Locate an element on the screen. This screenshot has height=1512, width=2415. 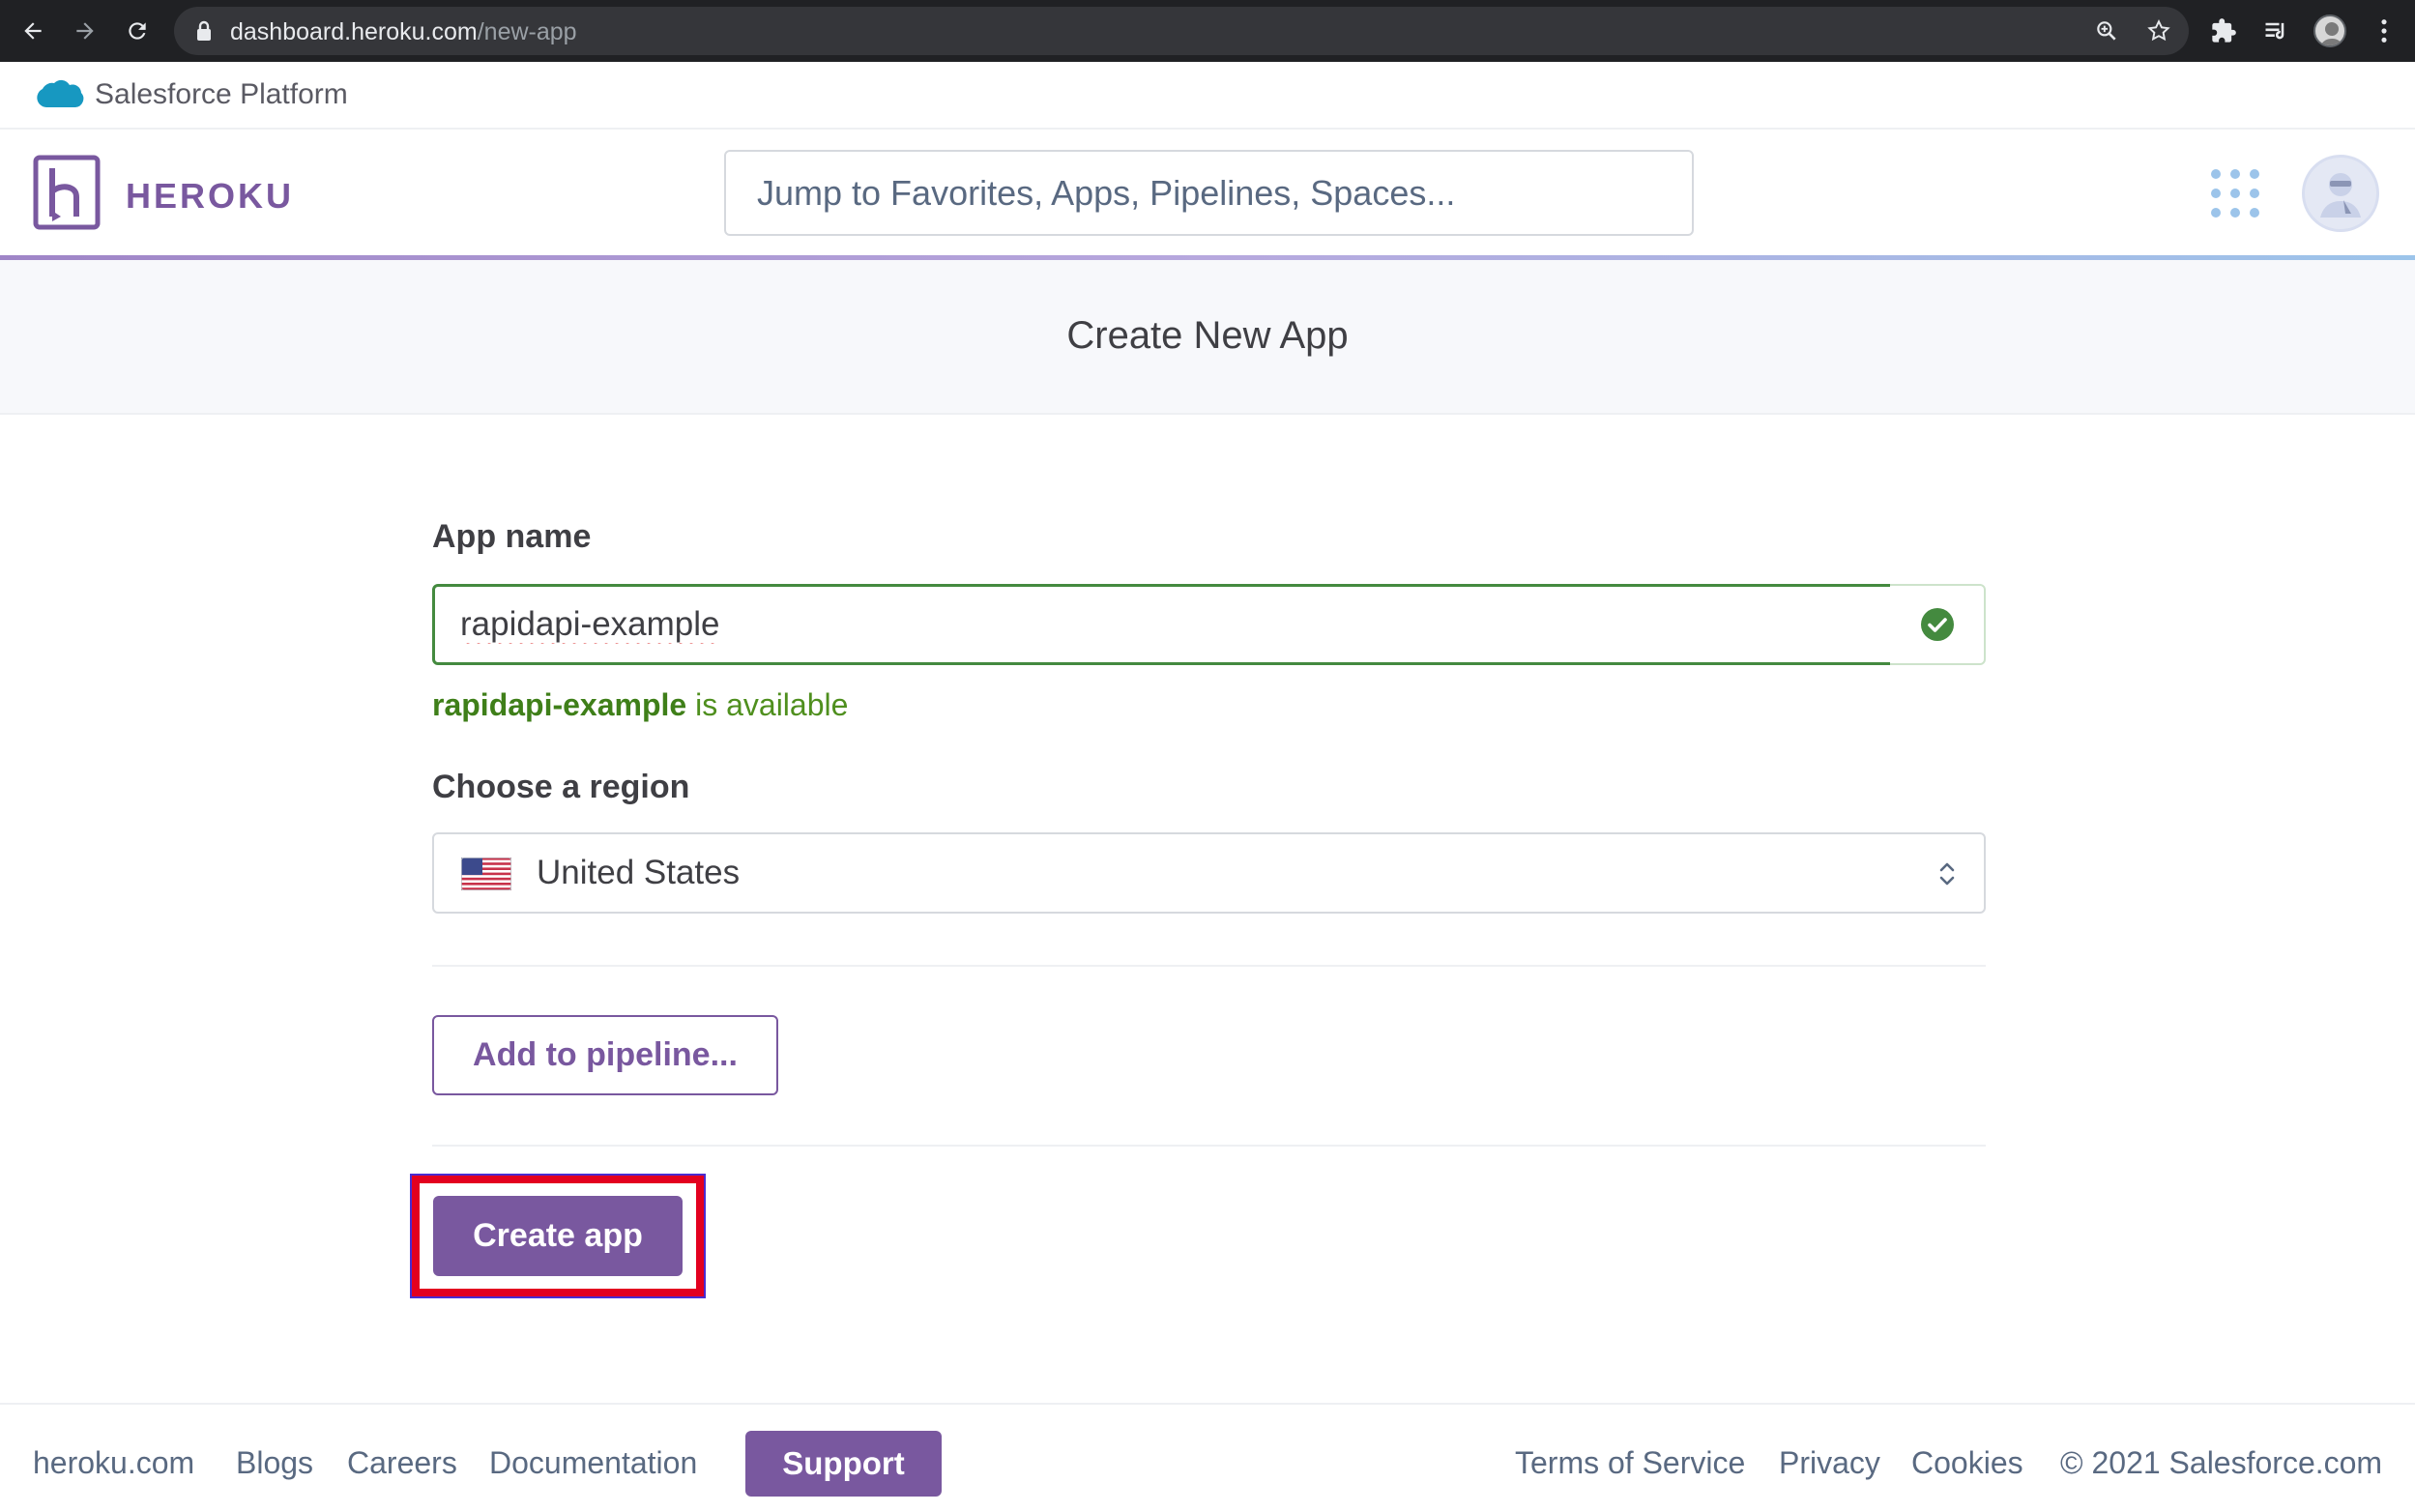
select-chevron-icon is located at coordinates (1947, 874).